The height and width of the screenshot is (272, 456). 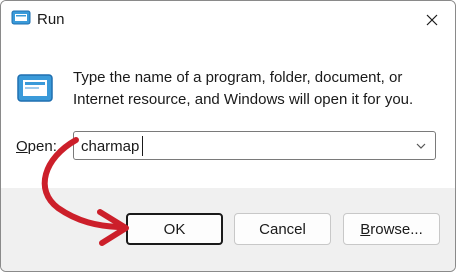 What do you see at coordinates (241, 146) in the screenshot?
I see `open-input` at bounding box center [241, 146].